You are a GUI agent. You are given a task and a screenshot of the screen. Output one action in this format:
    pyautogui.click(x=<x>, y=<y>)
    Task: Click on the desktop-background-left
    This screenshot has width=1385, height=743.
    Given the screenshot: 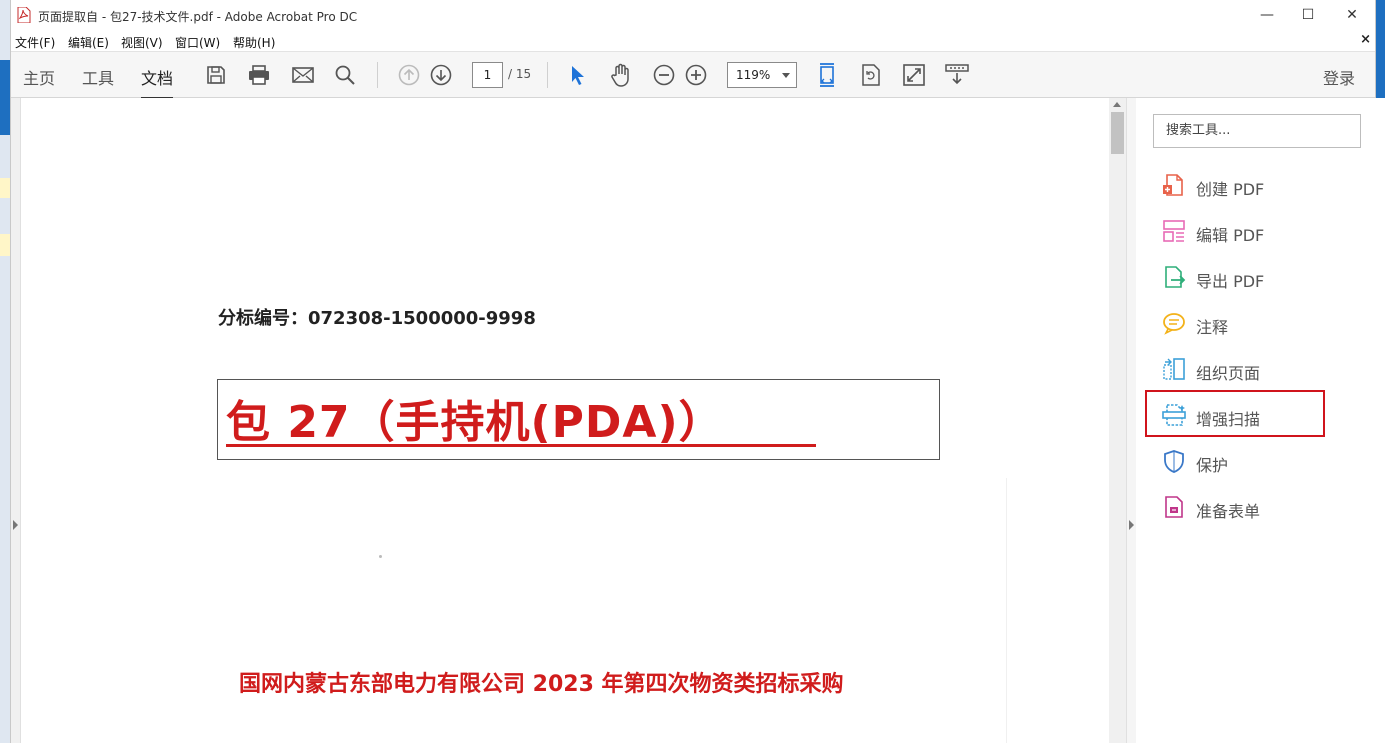 What is the action you would take?
    pyautogui.click(x=5, y=371)
    